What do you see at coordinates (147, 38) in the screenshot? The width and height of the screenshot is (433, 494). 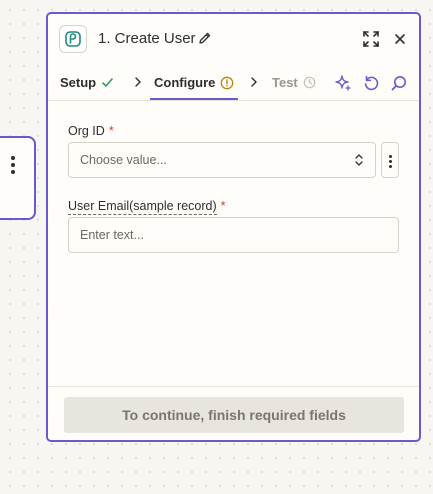 I see `step-title: 1. Create User` at bounding box center [147, 38].